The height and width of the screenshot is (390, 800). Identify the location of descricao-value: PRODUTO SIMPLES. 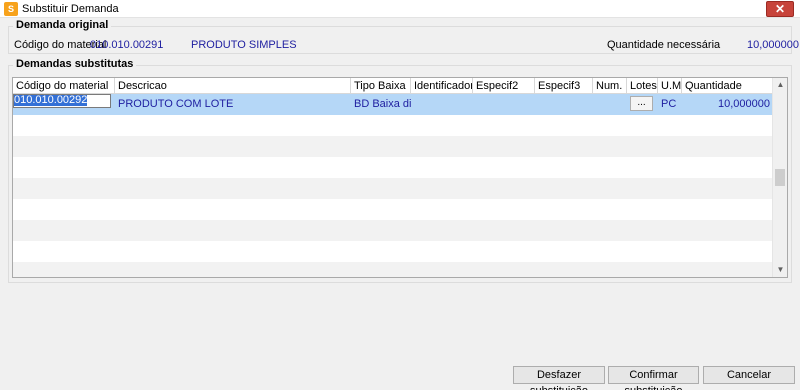
(244, 45).